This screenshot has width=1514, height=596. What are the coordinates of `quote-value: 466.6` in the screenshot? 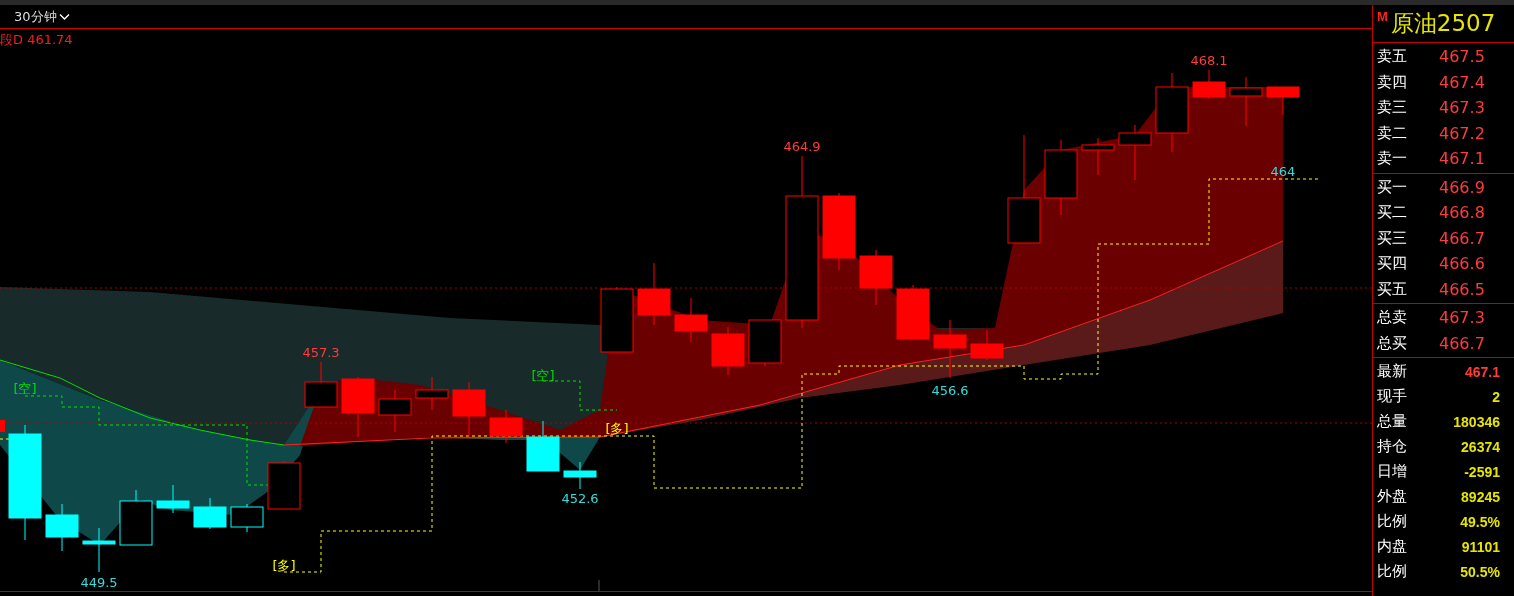 It's located at (1462, 264).